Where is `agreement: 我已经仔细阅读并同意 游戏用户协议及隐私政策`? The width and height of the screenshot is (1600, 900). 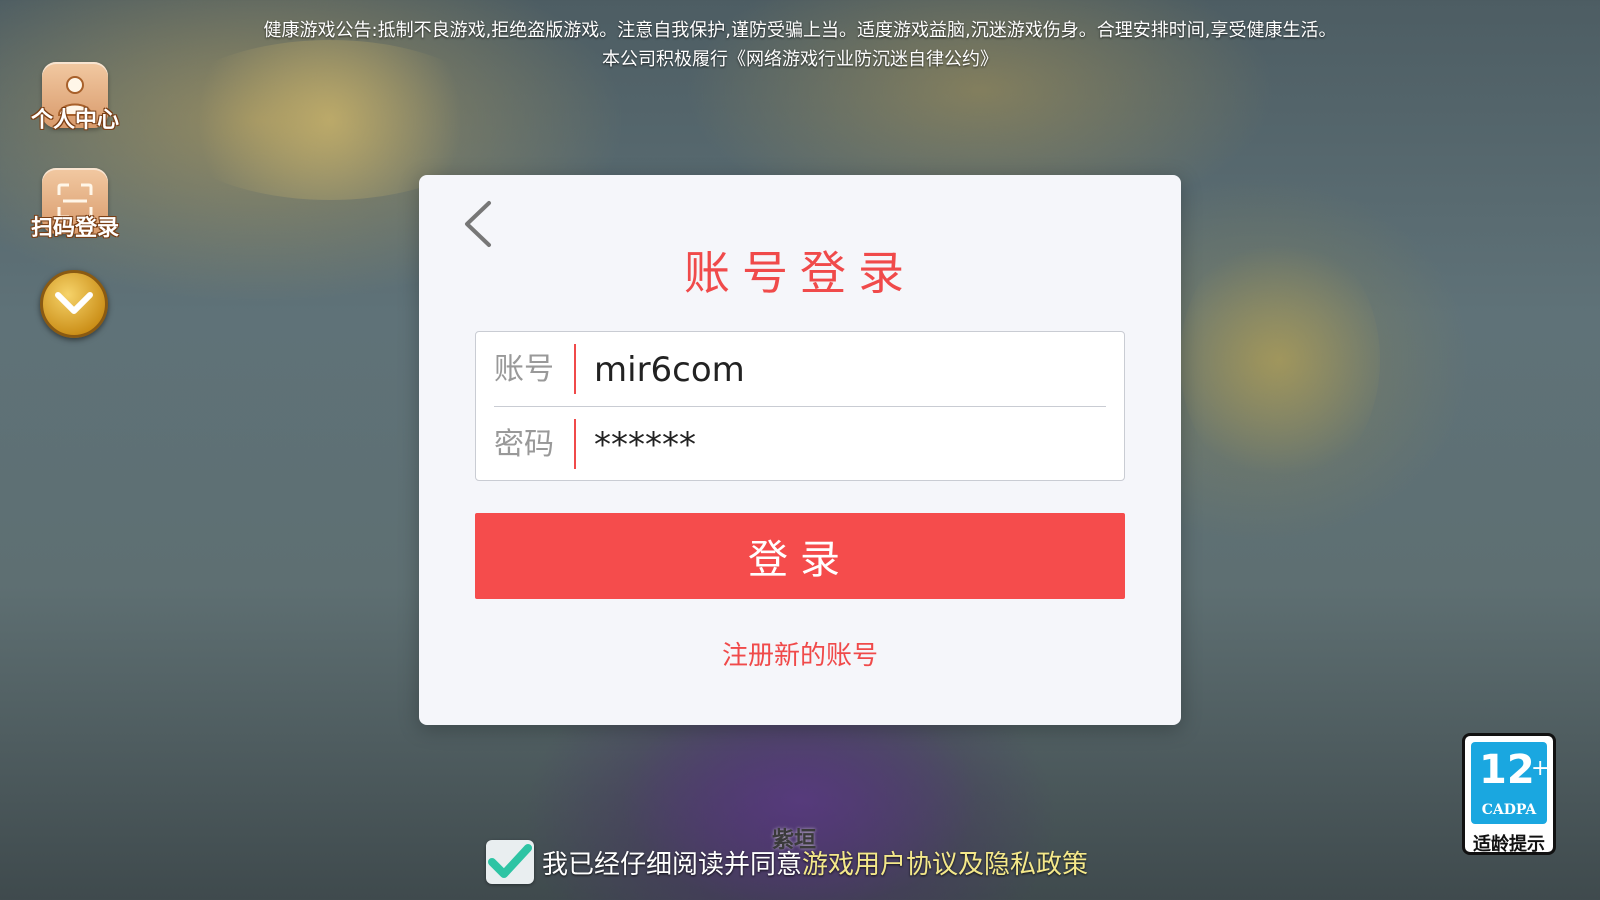 agreement: 我已经仔细阅读并同意 游戏用户协议及隐私政策 is located at coordinates (787, 862).